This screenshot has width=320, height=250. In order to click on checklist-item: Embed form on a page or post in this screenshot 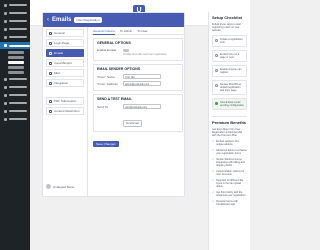, I will do `click(229, 56)`.